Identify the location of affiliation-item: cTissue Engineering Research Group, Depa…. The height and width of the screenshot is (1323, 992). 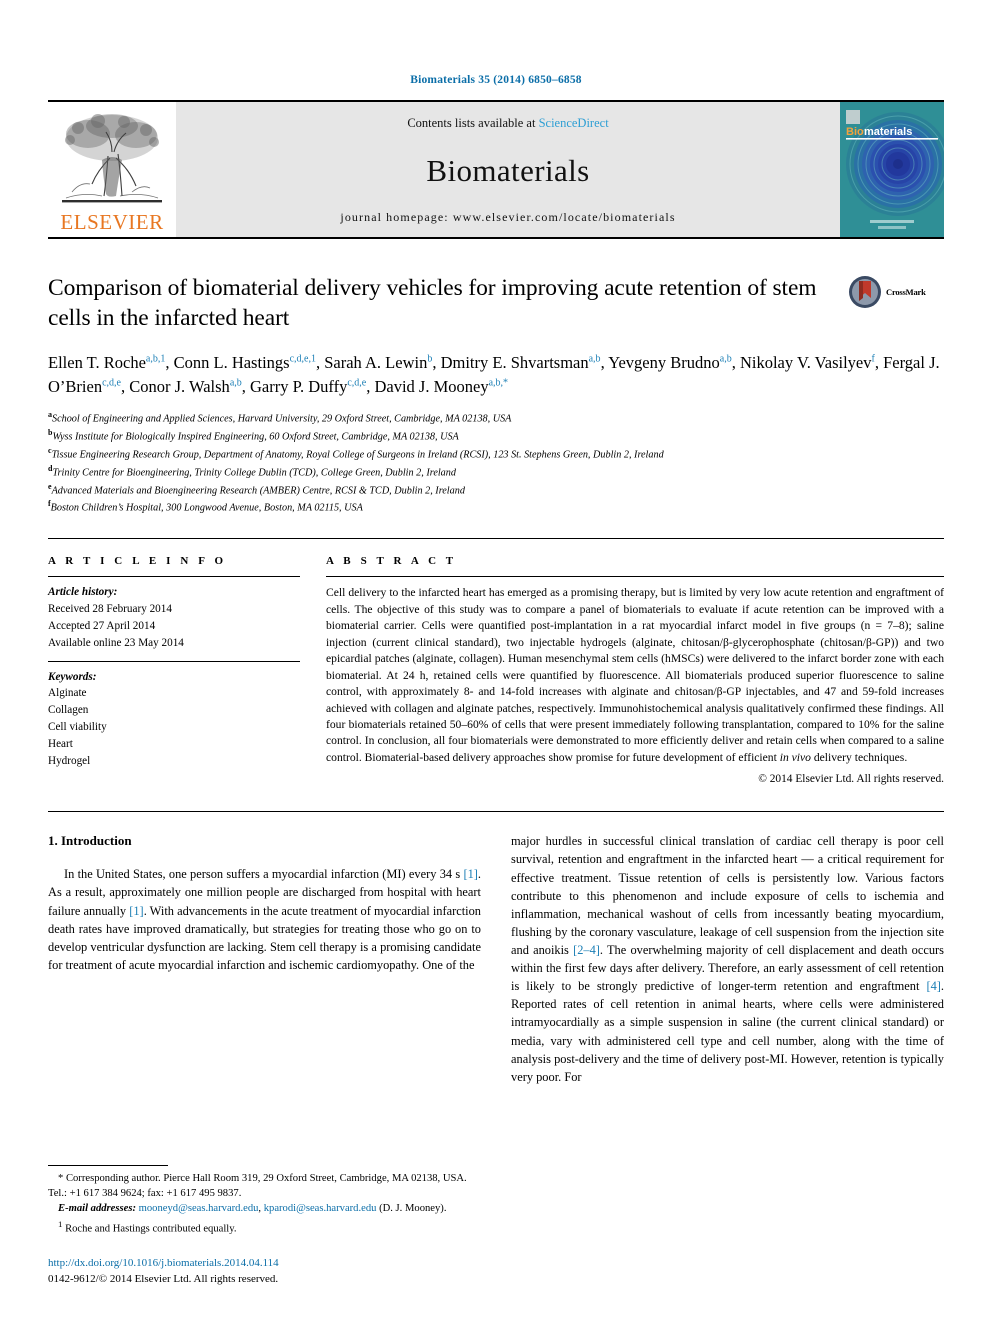
(496, 454).